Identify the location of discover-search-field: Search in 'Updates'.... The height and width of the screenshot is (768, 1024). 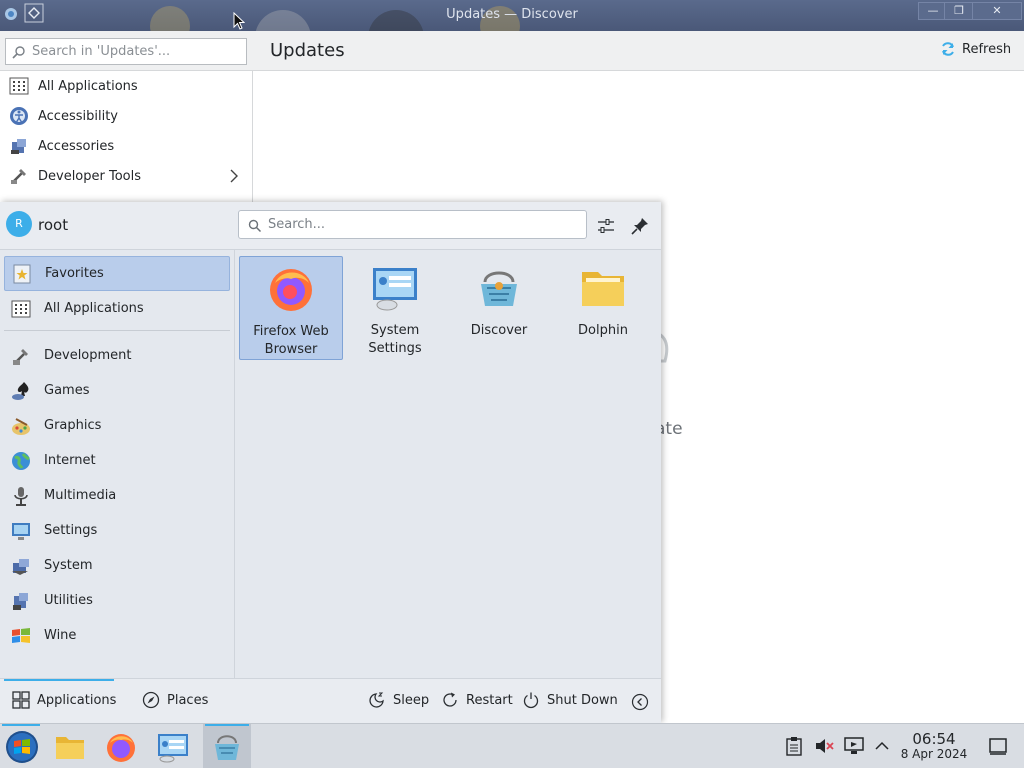
(126, 51).